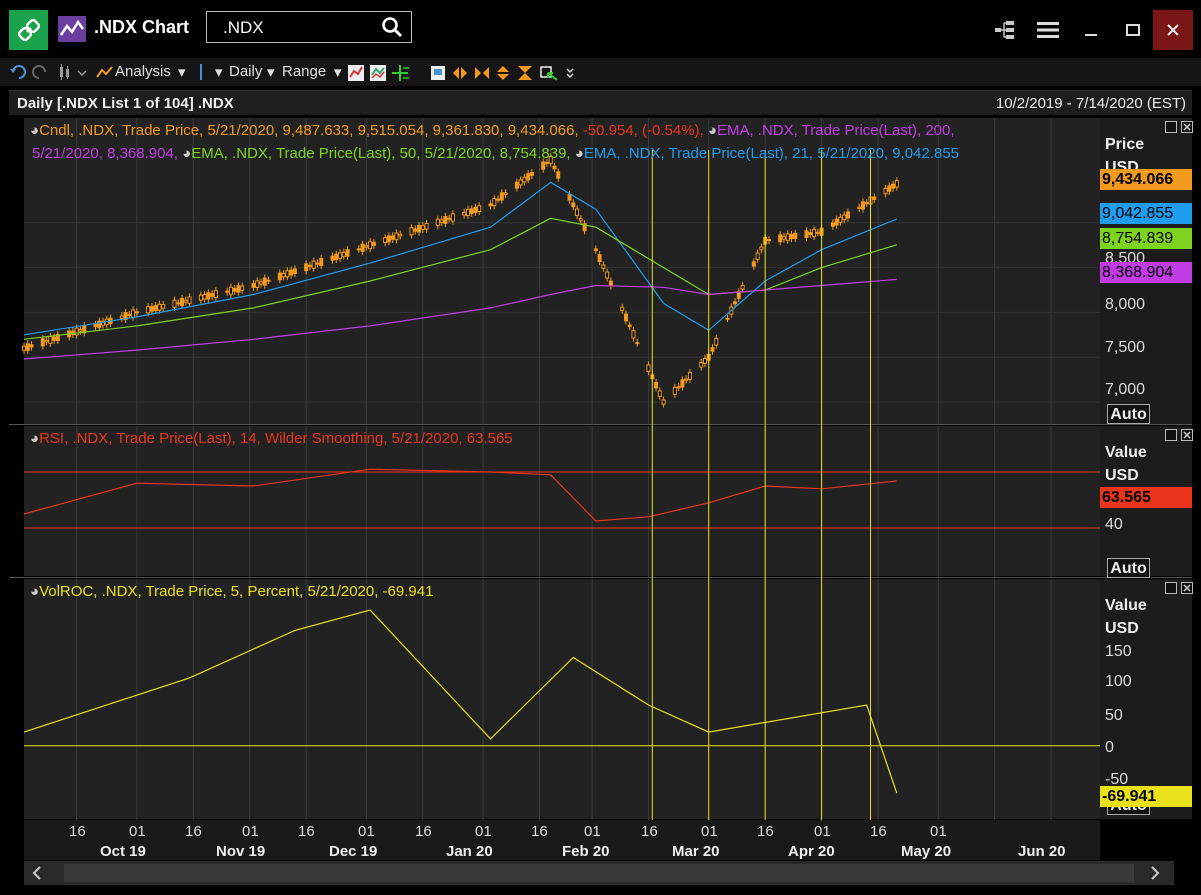 The image size is (1201, 895). What do you see at coordinates (836, 130) in the screenshot?
I see `ema200-legend: EMA, .NDX, Trade Price(Last), 200,` at bounding box center [836, 130].